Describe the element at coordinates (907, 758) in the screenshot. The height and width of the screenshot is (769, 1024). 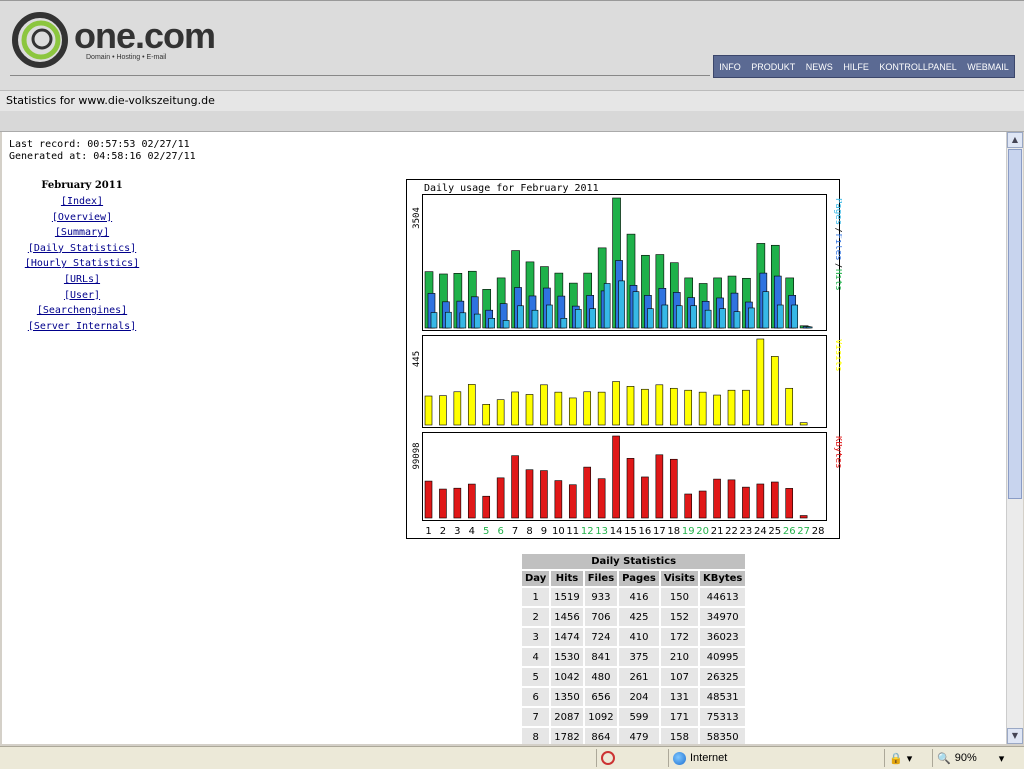
I see `protected-mode-status: 🔒 ▾` at that location.